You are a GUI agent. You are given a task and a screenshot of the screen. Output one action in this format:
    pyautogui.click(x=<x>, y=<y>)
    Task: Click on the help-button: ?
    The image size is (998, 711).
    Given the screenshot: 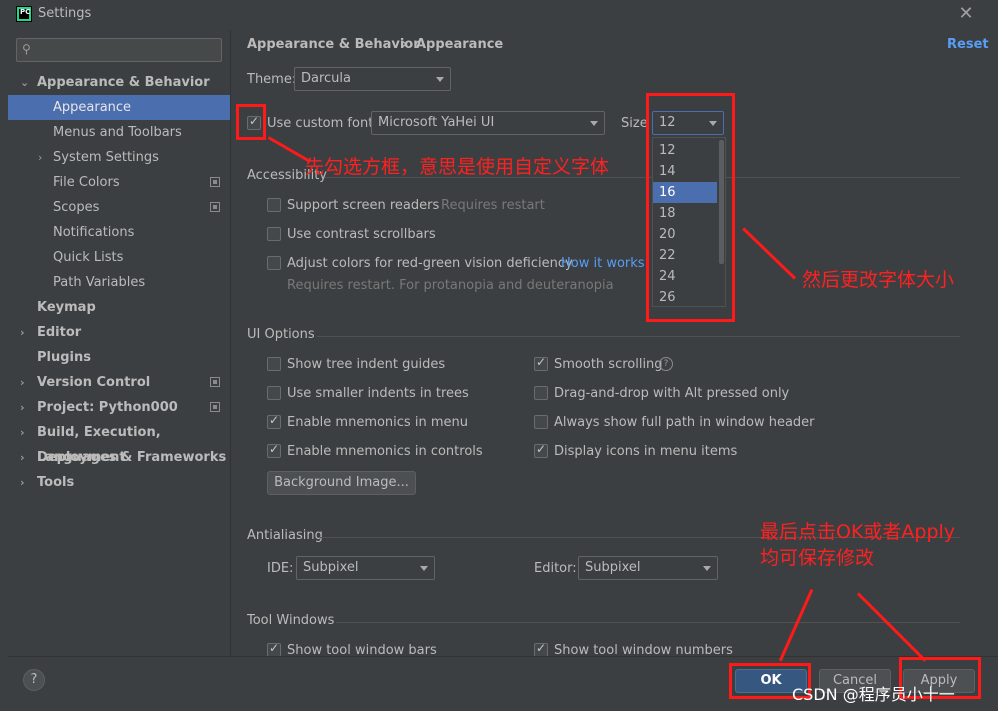 What is the action you would take?
    pyautogui.click(x=34, y=680)
    